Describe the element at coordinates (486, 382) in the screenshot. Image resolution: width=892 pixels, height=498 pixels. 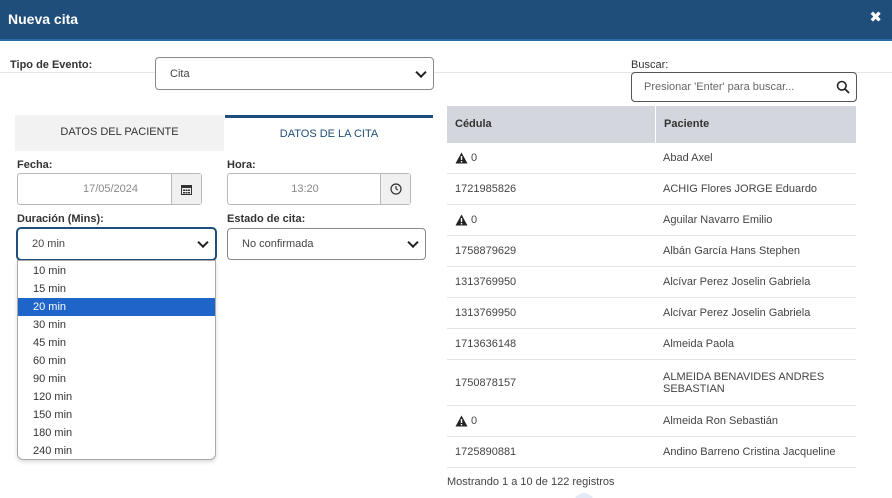
I see `cedula-value: 1750878157` at that location.